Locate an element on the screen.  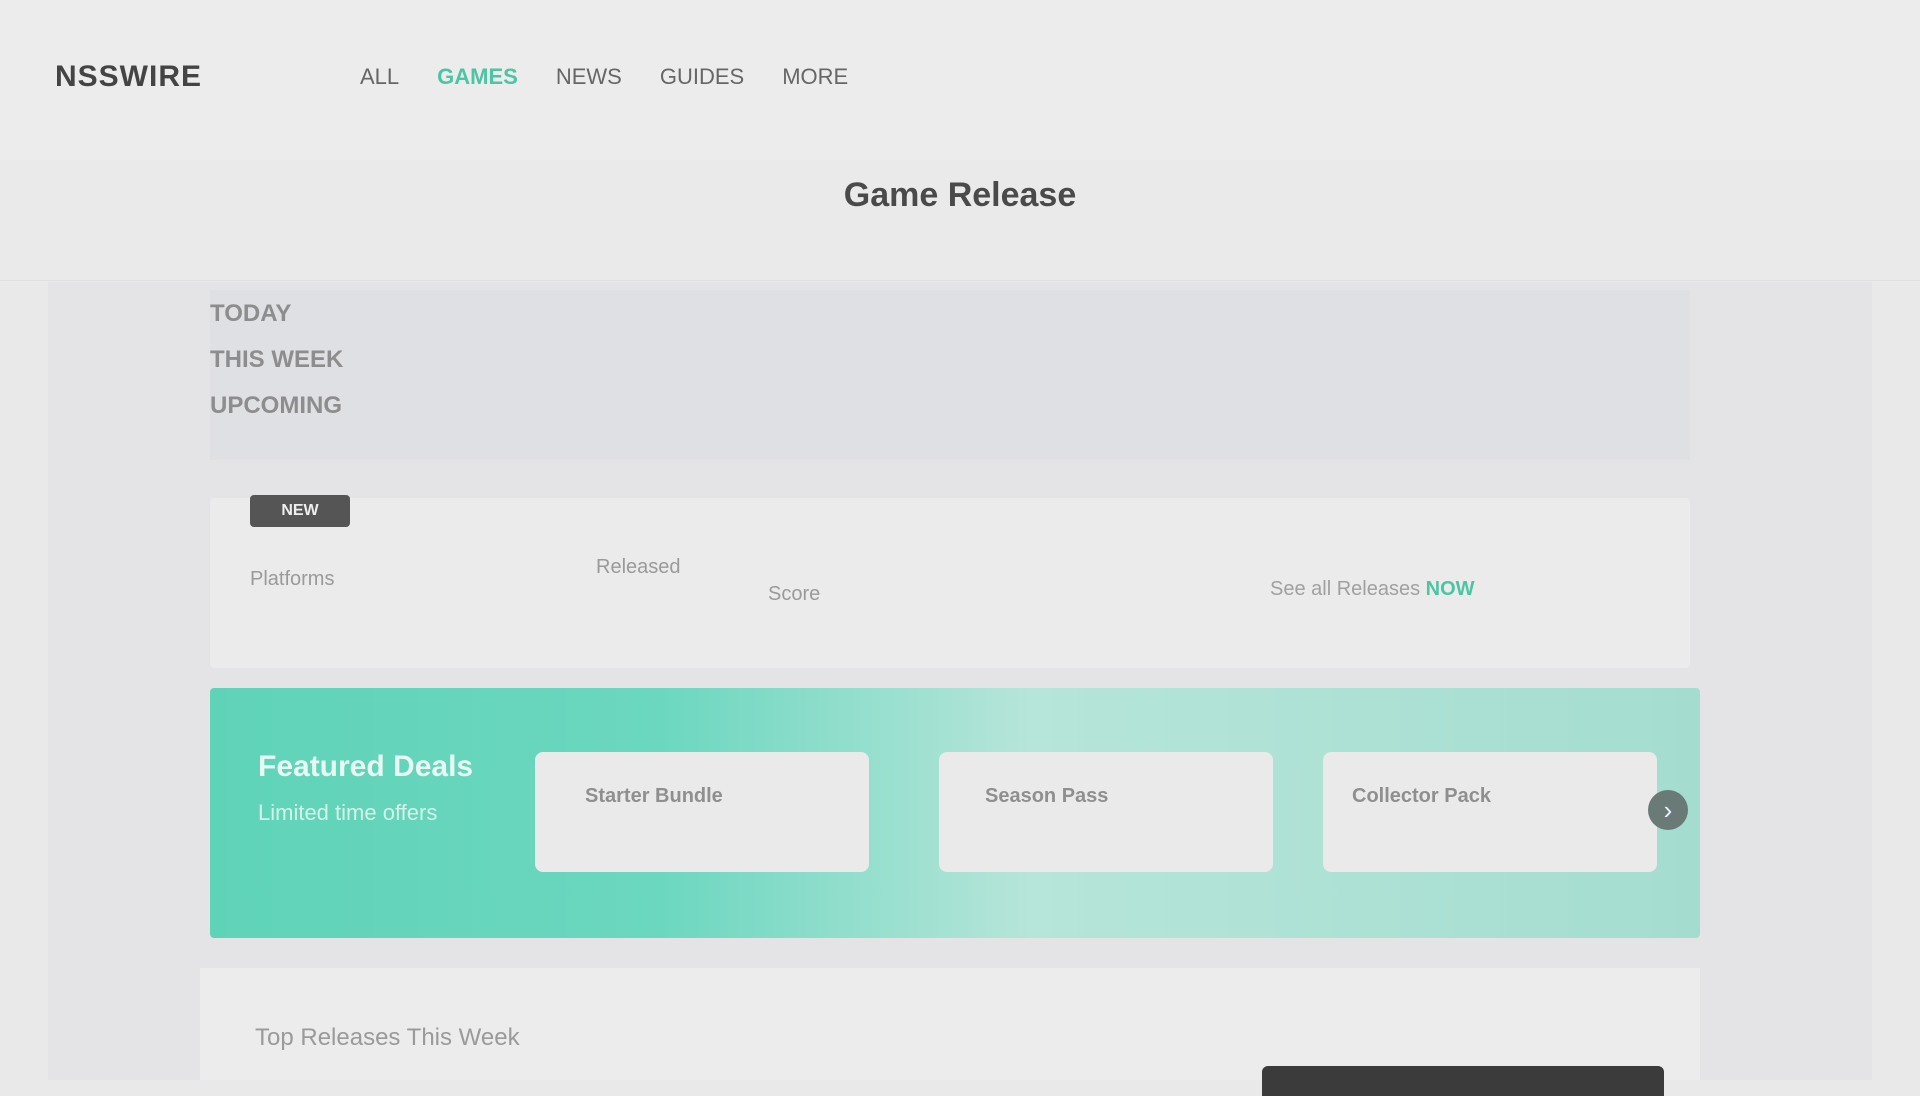
card-action: See all Releases NOW is located at coordinates (1372, 589).